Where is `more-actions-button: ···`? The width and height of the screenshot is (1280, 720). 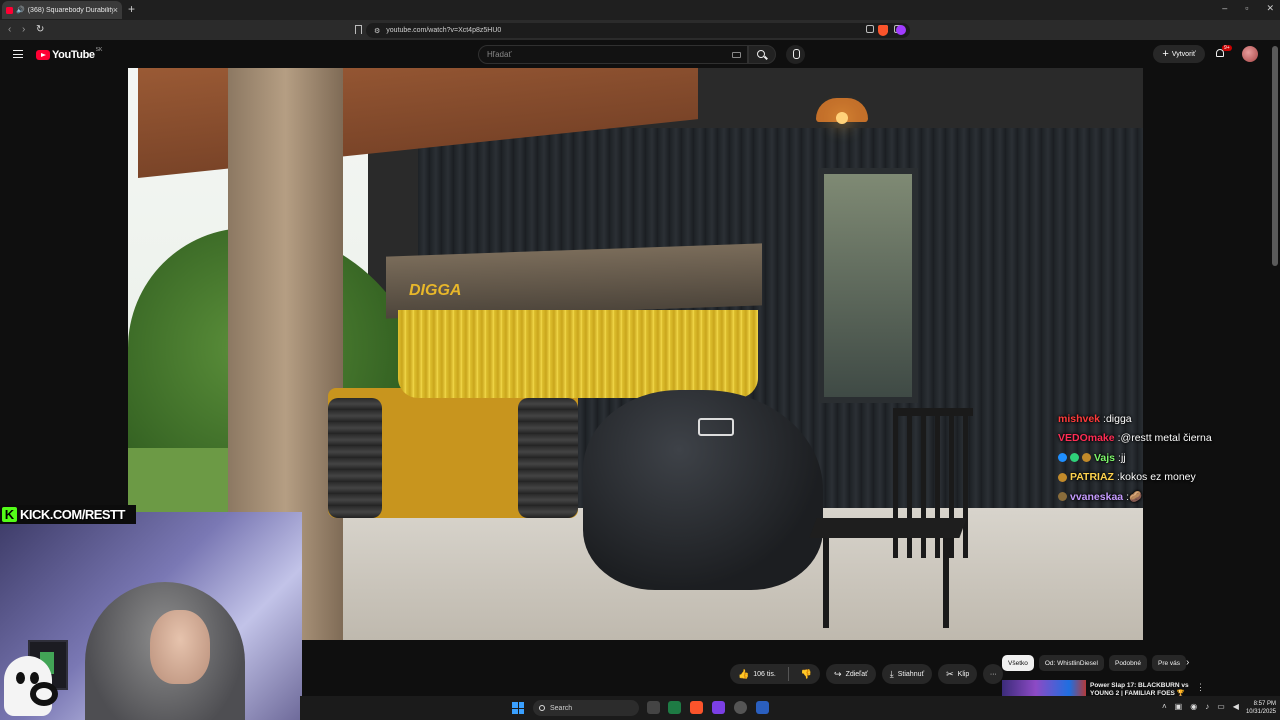
more-actions-button: ··· is located at coordinates (993, 674).